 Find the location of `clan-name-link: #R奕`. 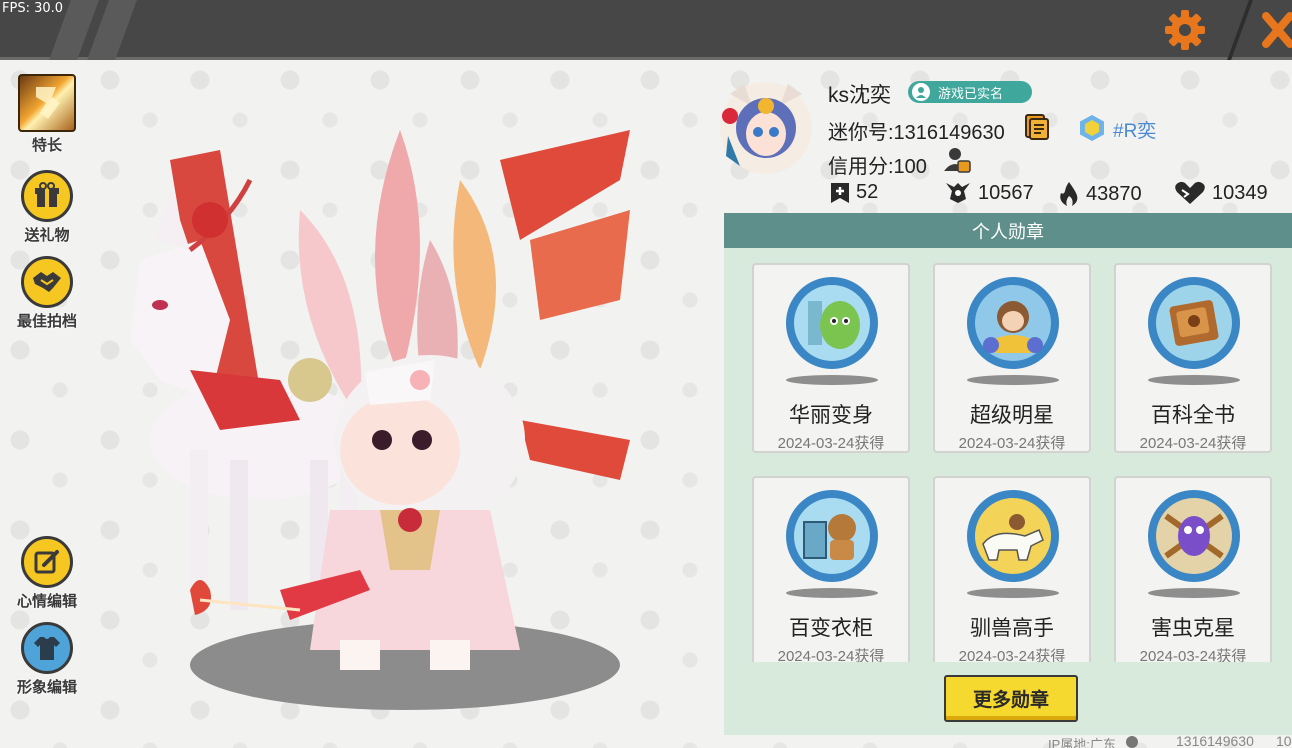

clan-name-link: #R奕 is located at coordinates (1134, 129).